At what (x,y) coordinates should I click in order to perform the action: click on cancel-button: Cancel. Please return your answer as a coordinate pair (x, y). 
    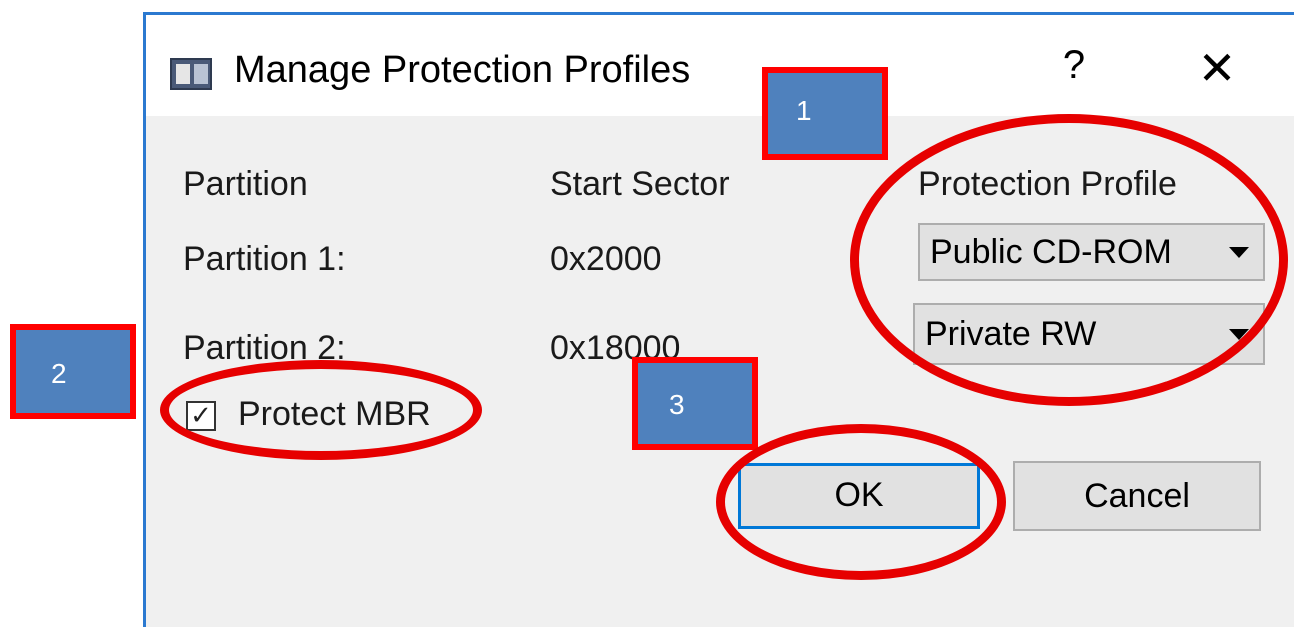
    Looking at the image, I should click on (1137, 496).